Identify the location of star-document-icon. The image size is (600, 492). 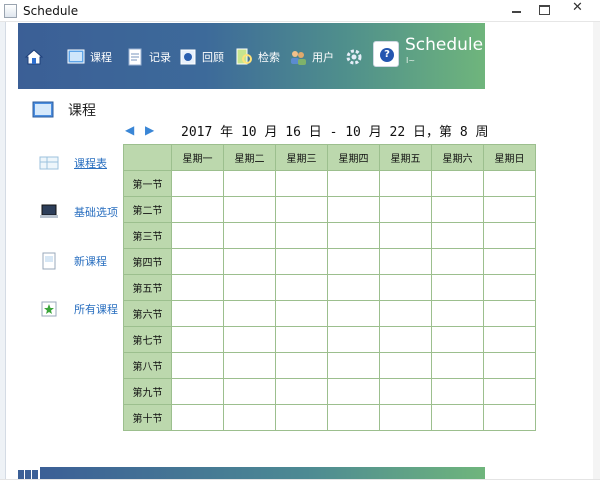
(49, 309).